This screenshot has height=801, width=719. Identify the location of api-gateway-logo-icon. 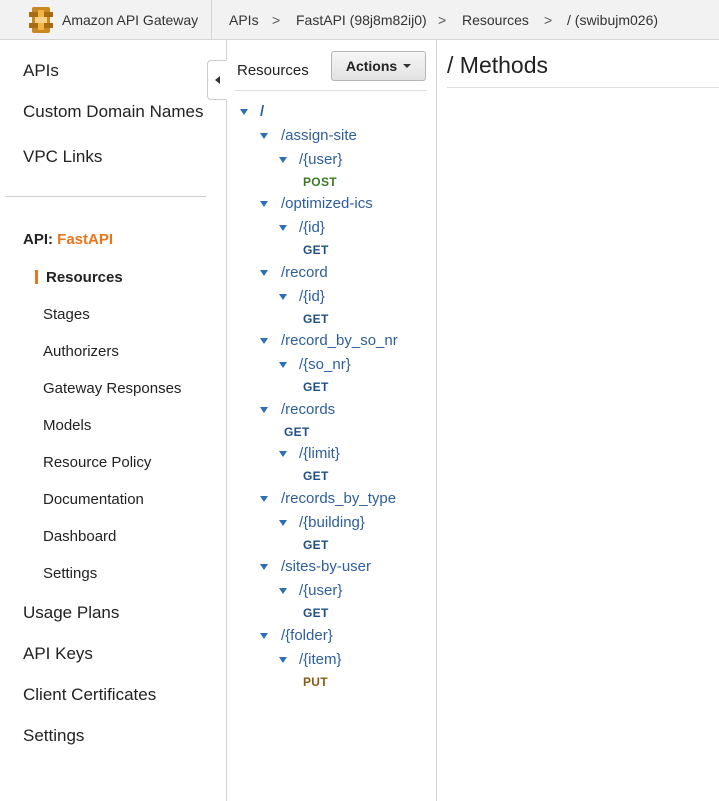
(41, 20).